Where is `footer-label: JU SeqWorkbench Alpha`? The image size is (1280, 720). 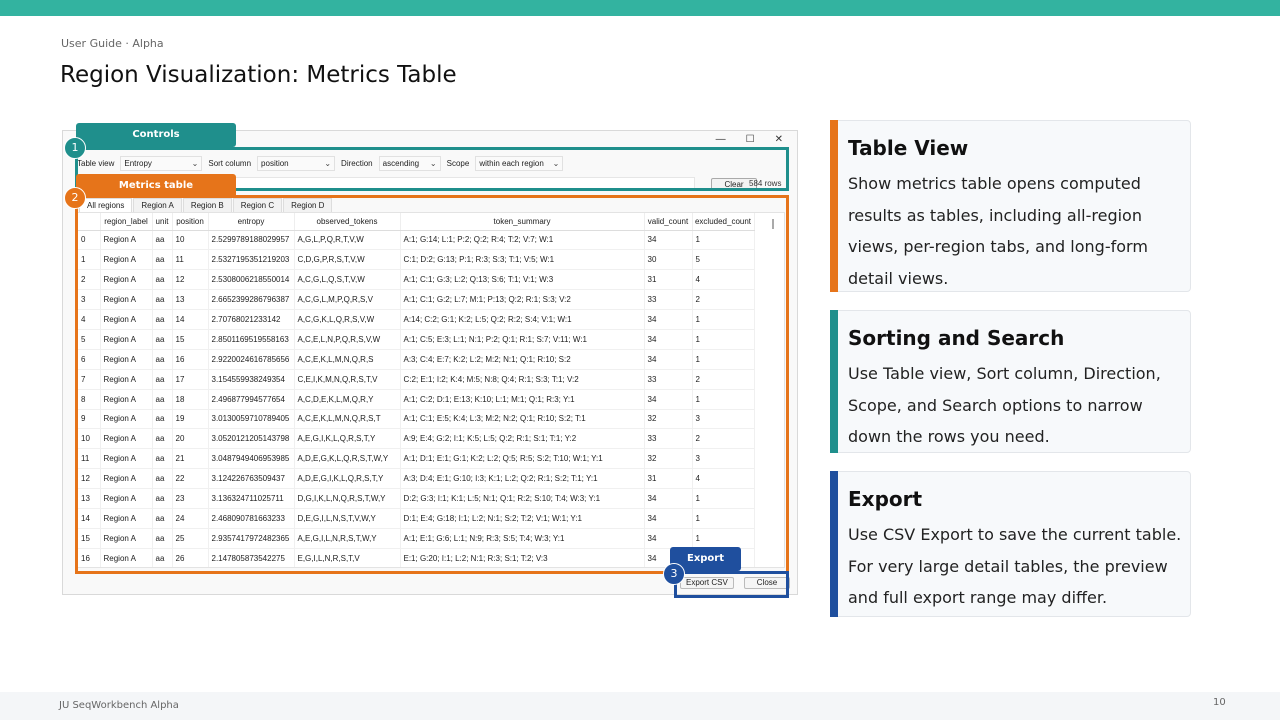 footer-label: JU SeqWorkbench Alpha is located at coordinates (119, 705).